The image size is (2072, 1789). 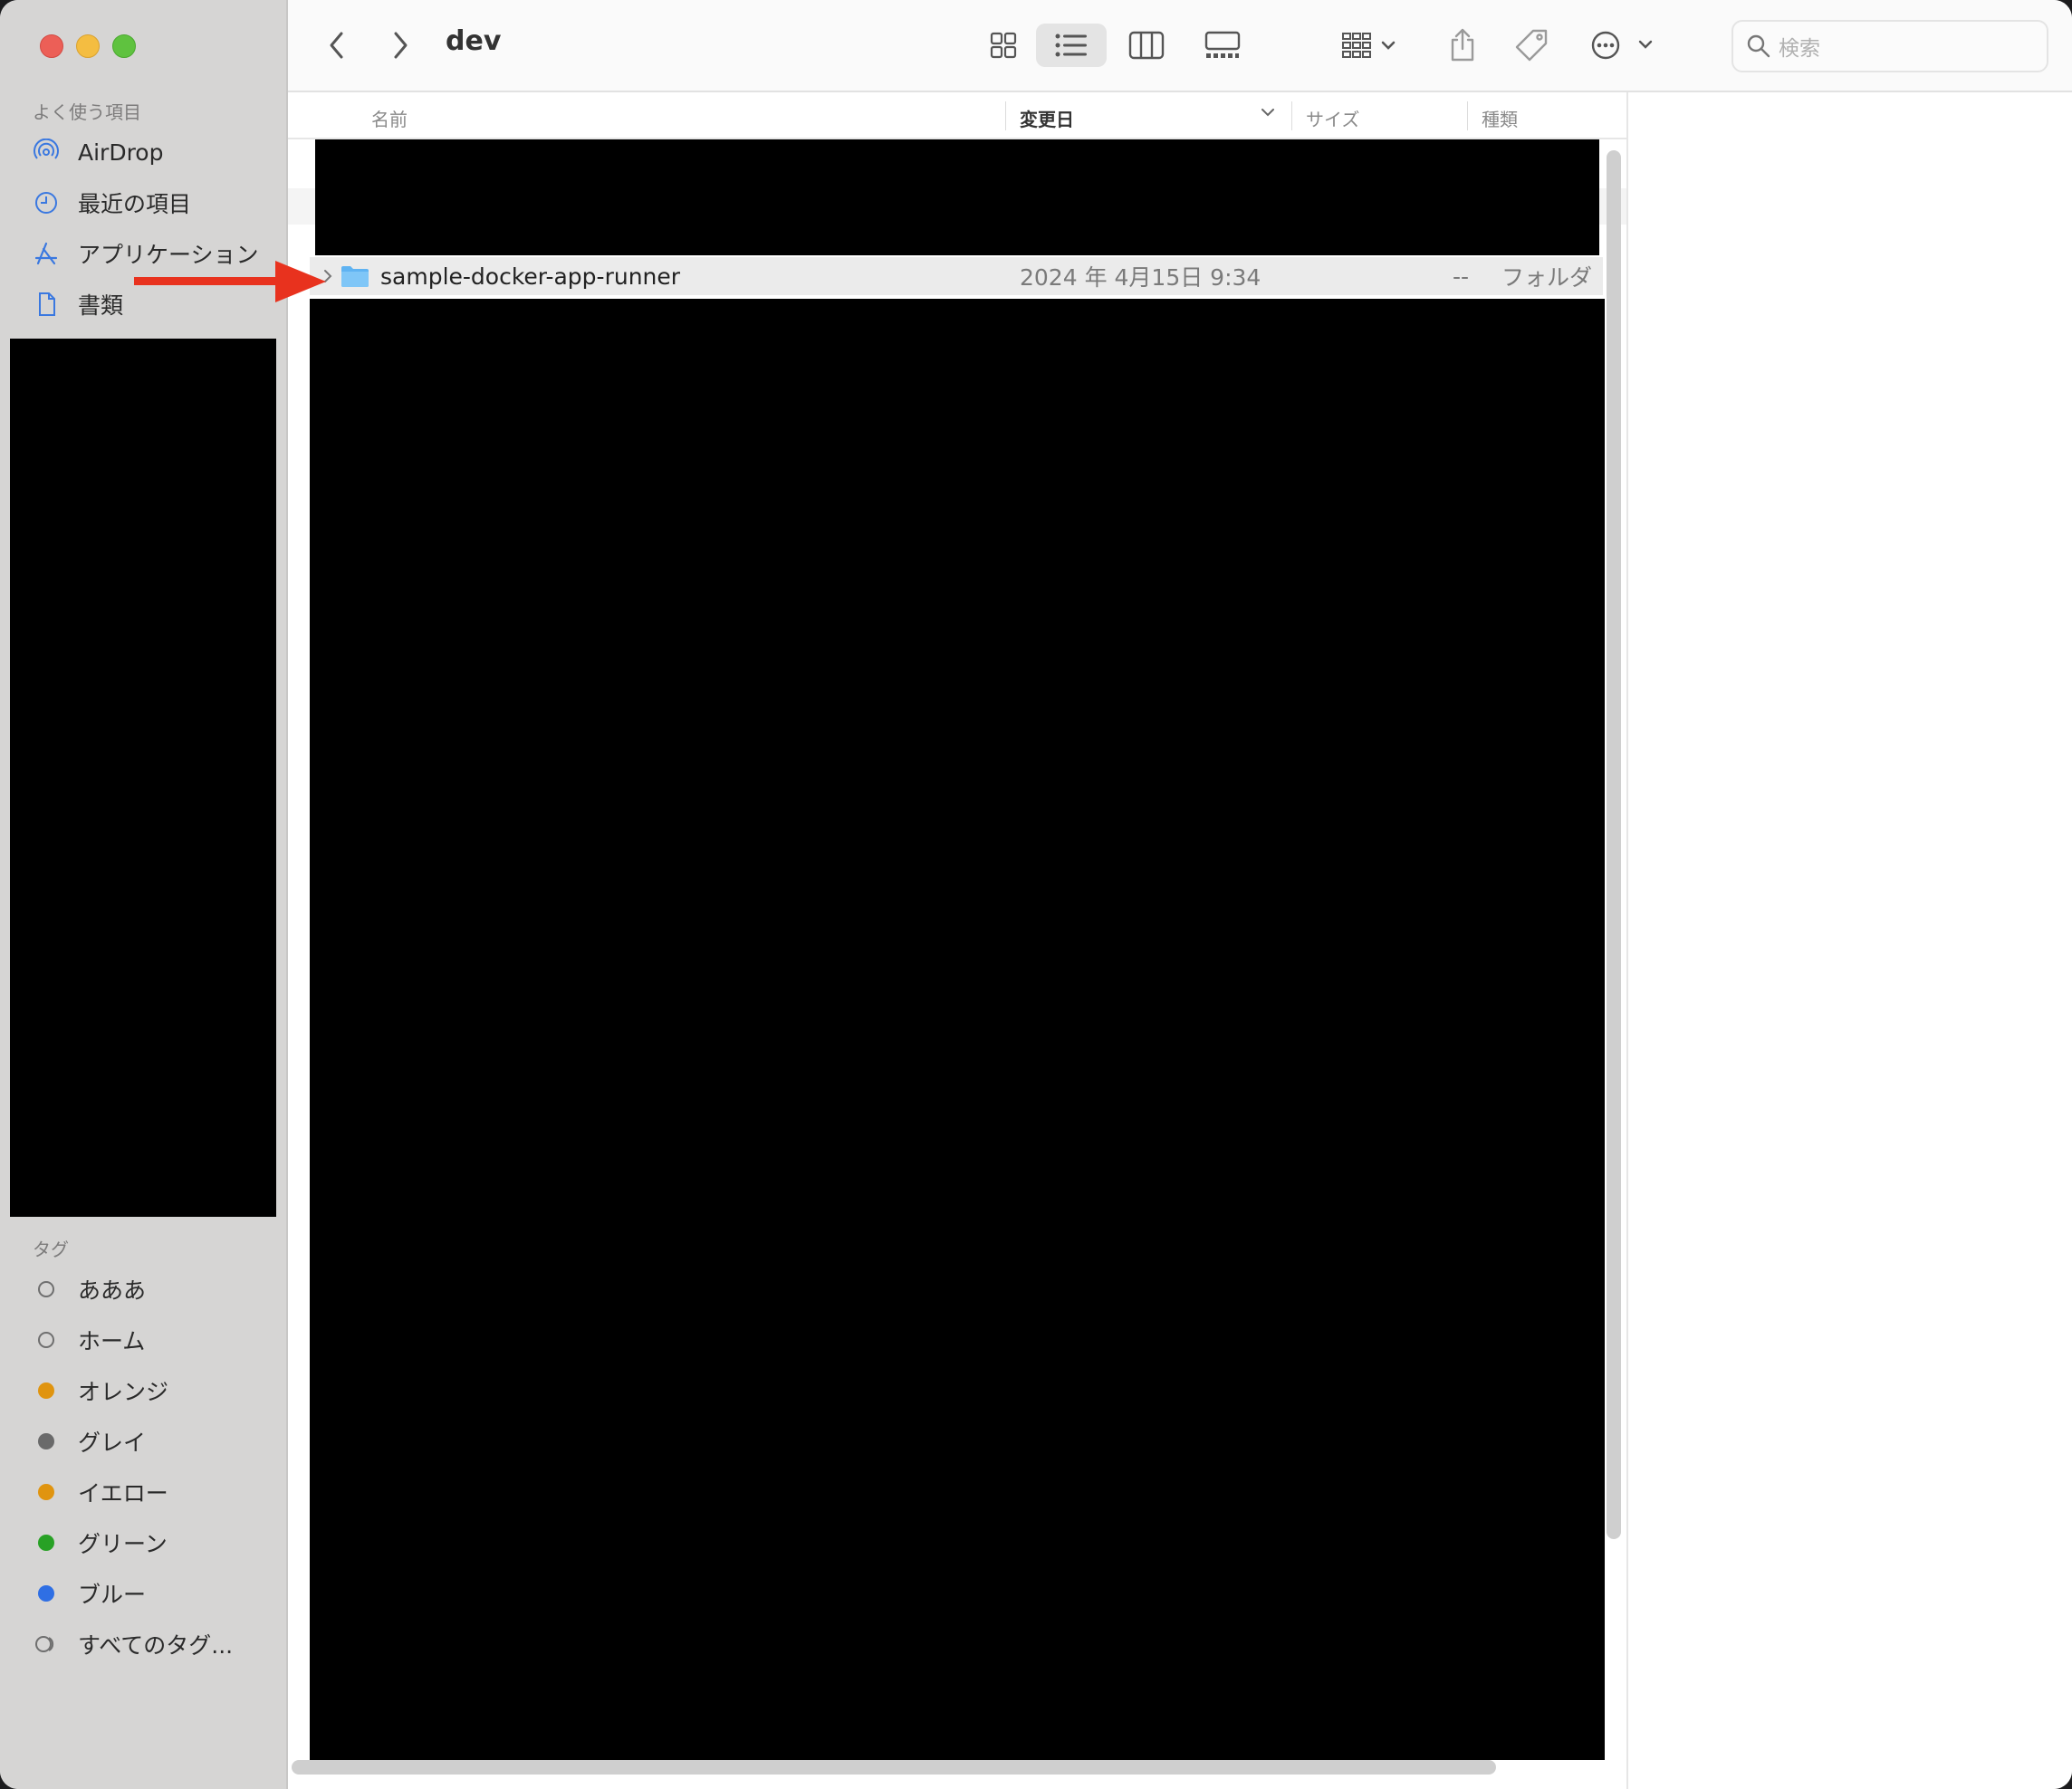 What do you see at coordinates (112, 1291) in the screenshot?
I see `sidebar-item-label: あああ` at bounding box center [112, 1291].